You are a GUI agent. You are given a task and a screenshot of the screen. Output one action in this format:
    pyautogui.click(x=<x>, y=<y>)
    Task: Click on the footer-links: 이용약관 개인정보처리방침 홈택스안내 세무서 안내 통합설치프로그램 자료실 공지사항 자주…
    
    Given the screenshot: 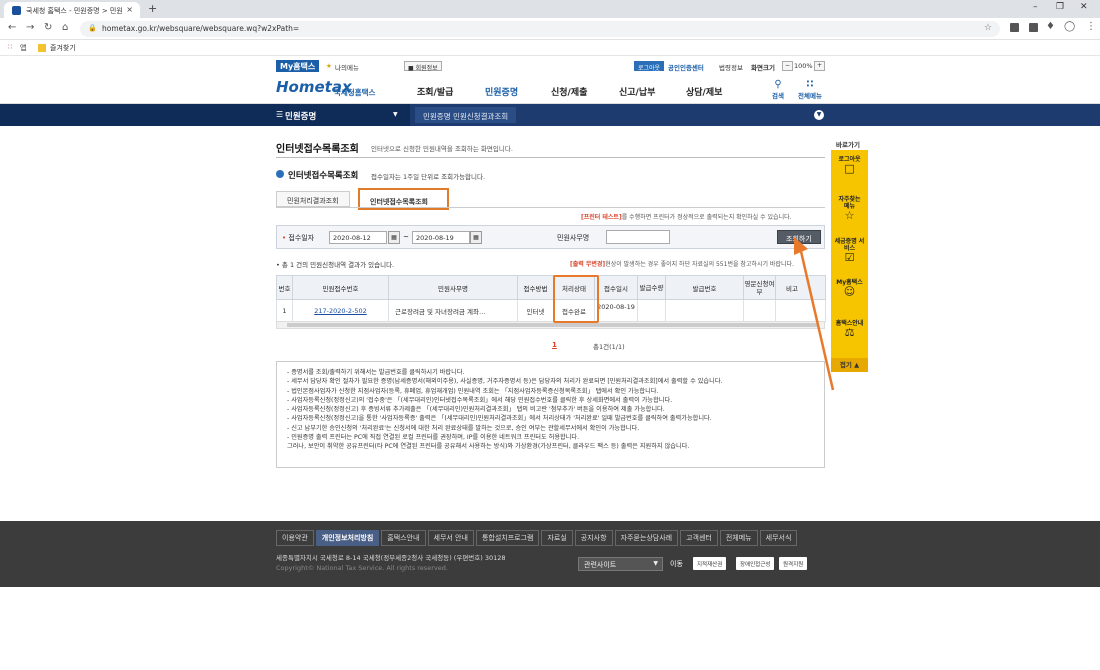 What is the action you would take?
    pyautogui.click(x=537, y=538)
    